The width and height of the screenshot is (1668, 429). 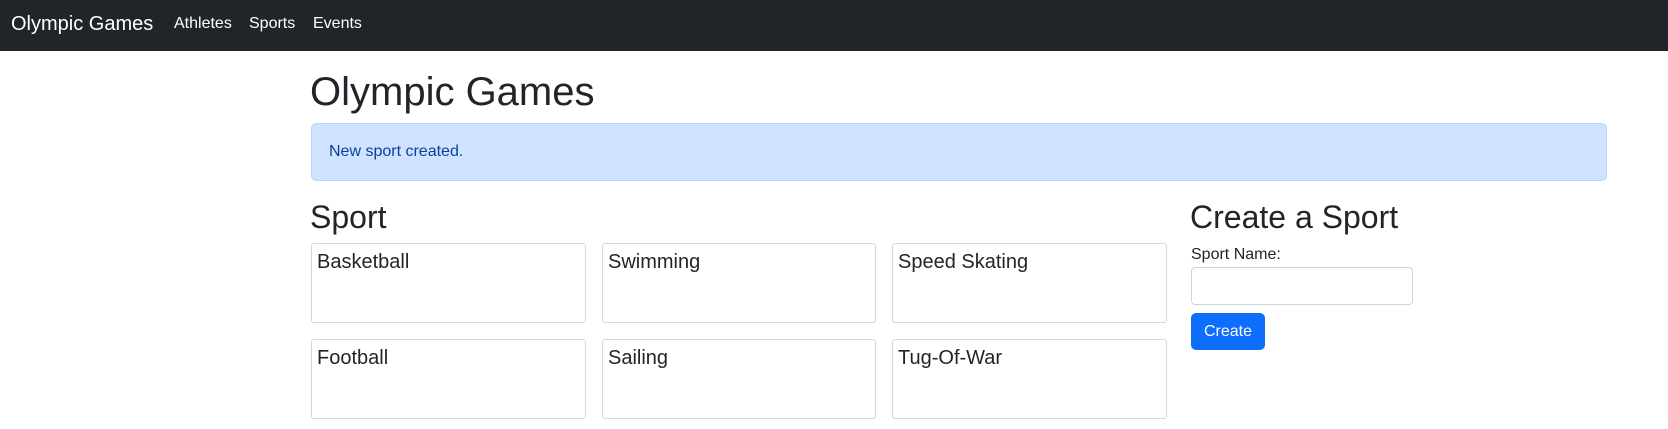 I want to click on sport-card-title: Tug-Of-War, so click(x=950, y=358).